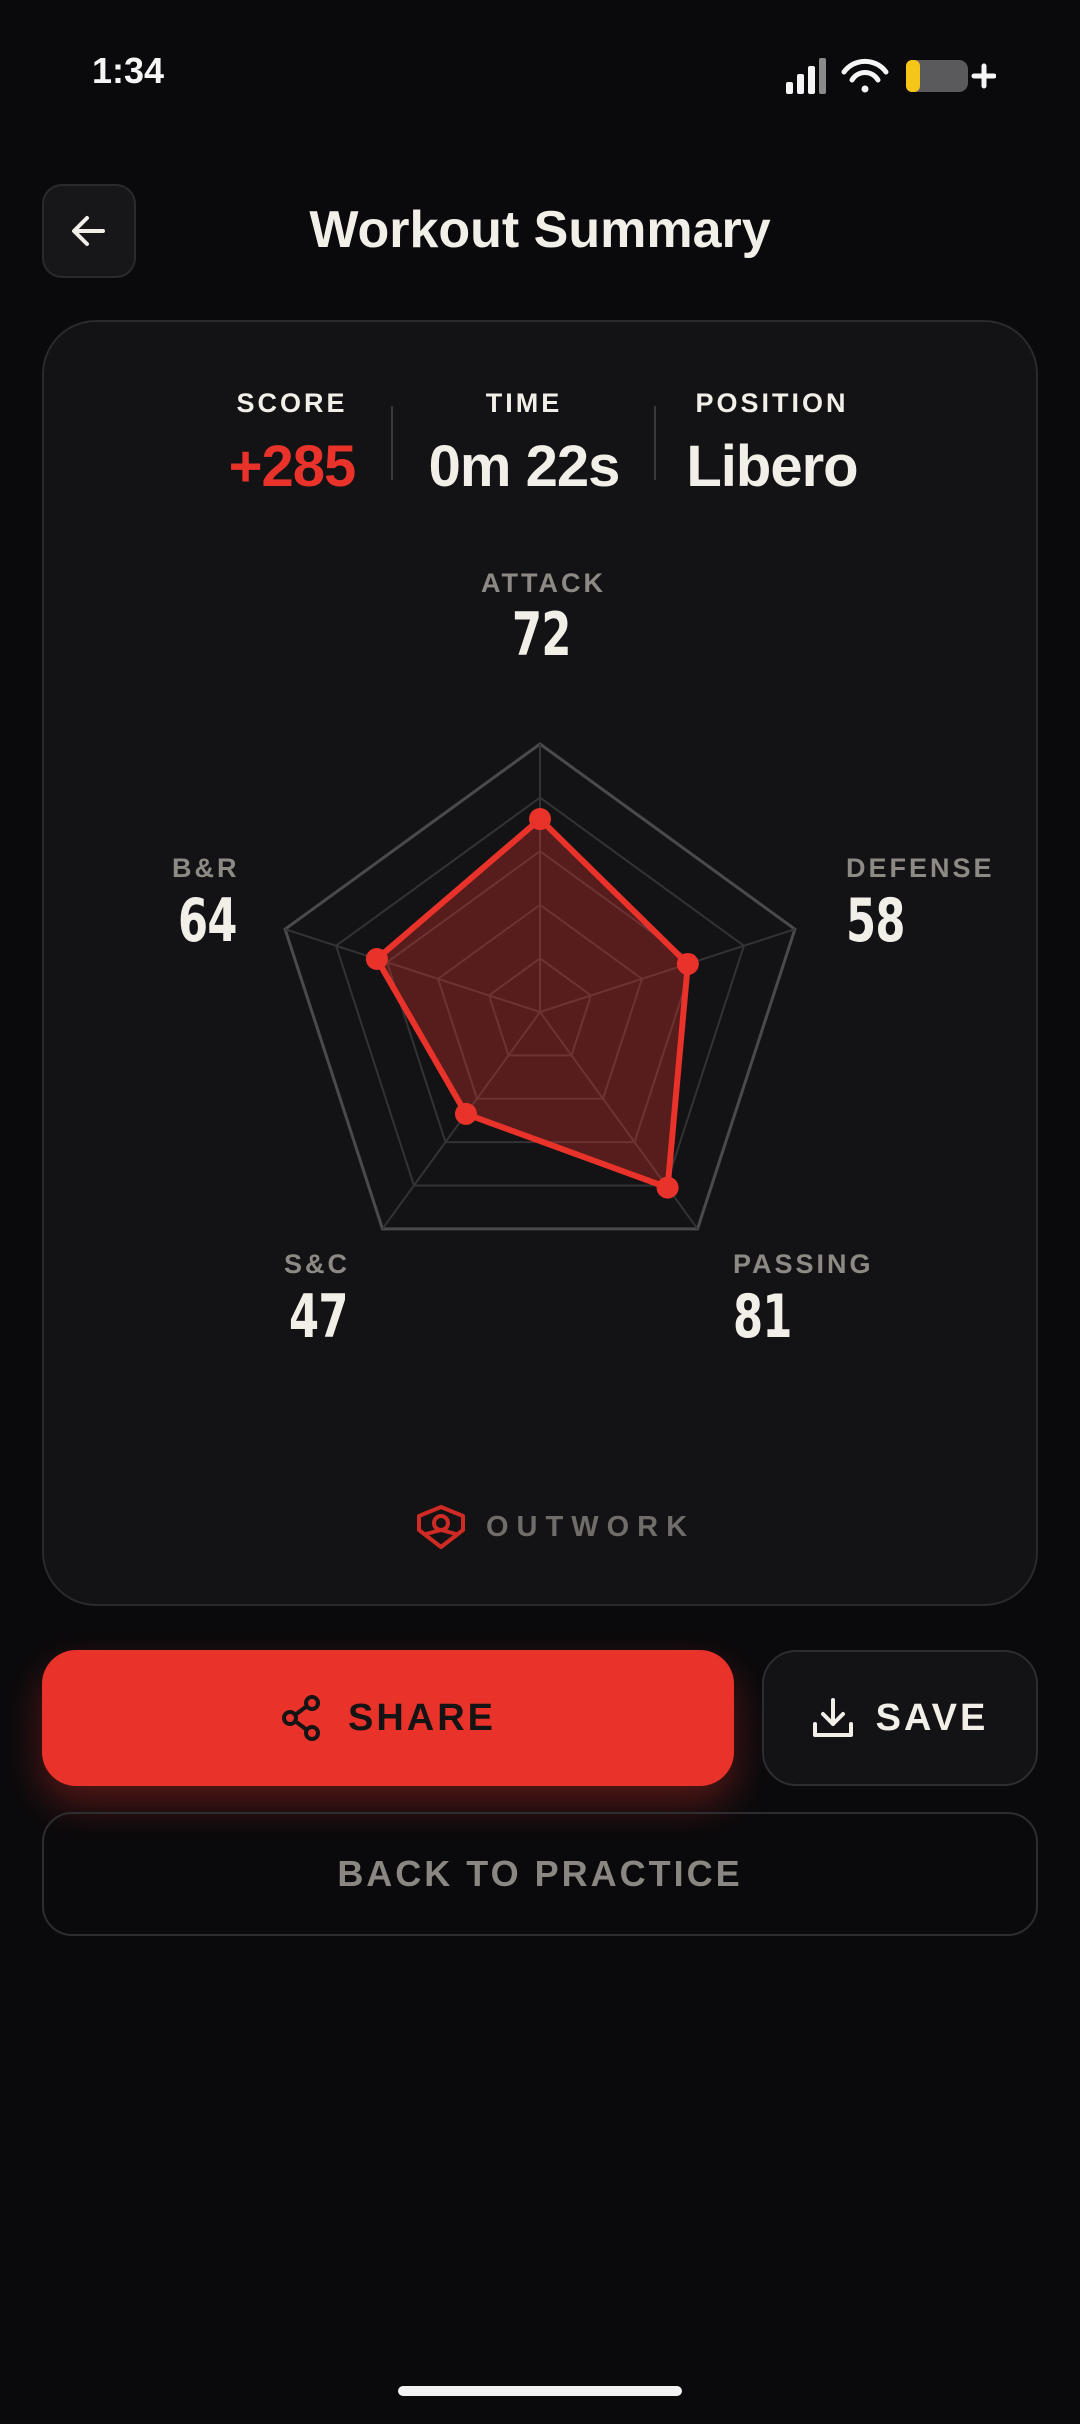 The height and width of the screenshot is (2424, 1080). Describe the element at coordinates (441, 1527) in the screenshot. I see `outwork-logo-icon` at that location.